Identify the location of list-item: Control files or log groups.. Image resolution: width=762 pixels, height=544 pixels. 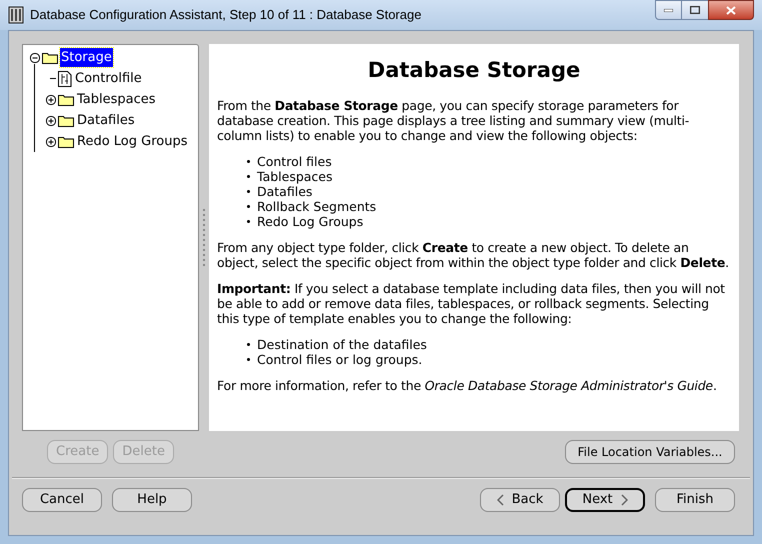
(339, 359).